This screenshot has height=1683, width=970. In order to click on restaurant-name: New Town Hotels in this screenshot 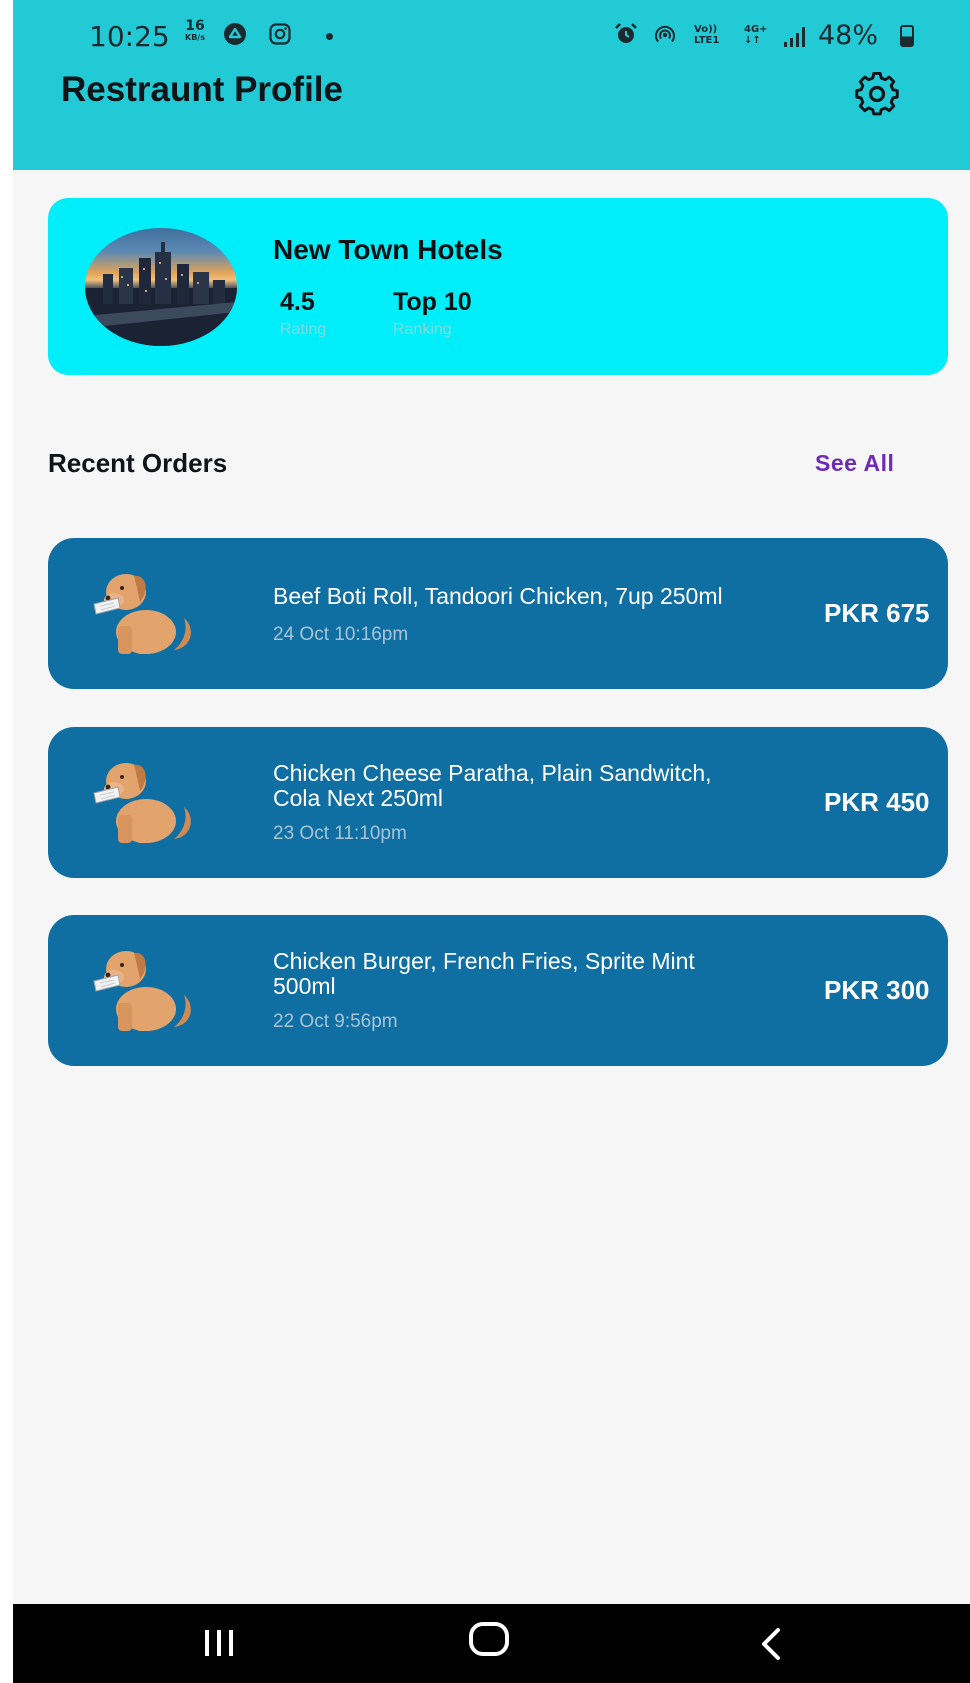, I will do `click(388, 249)`.